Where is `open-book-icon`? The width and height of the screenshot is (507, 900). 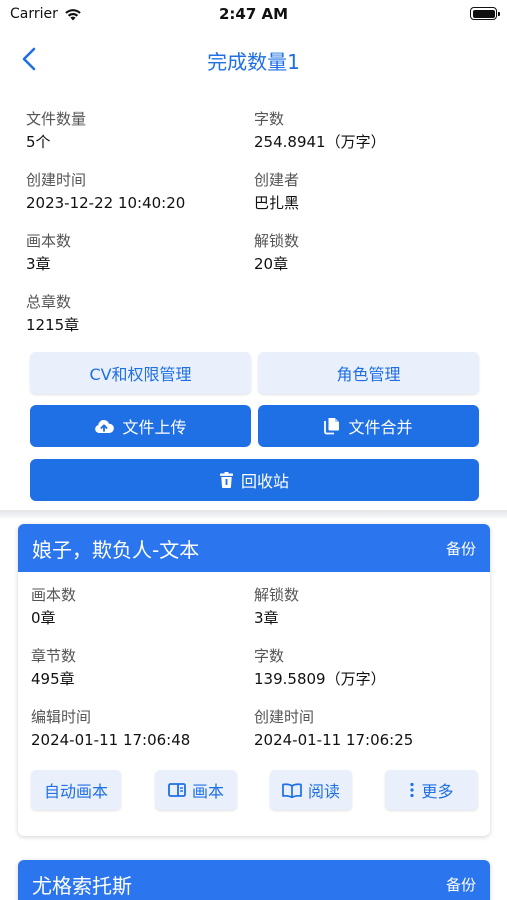
open-book-icon is located at coordinates (292, 790).